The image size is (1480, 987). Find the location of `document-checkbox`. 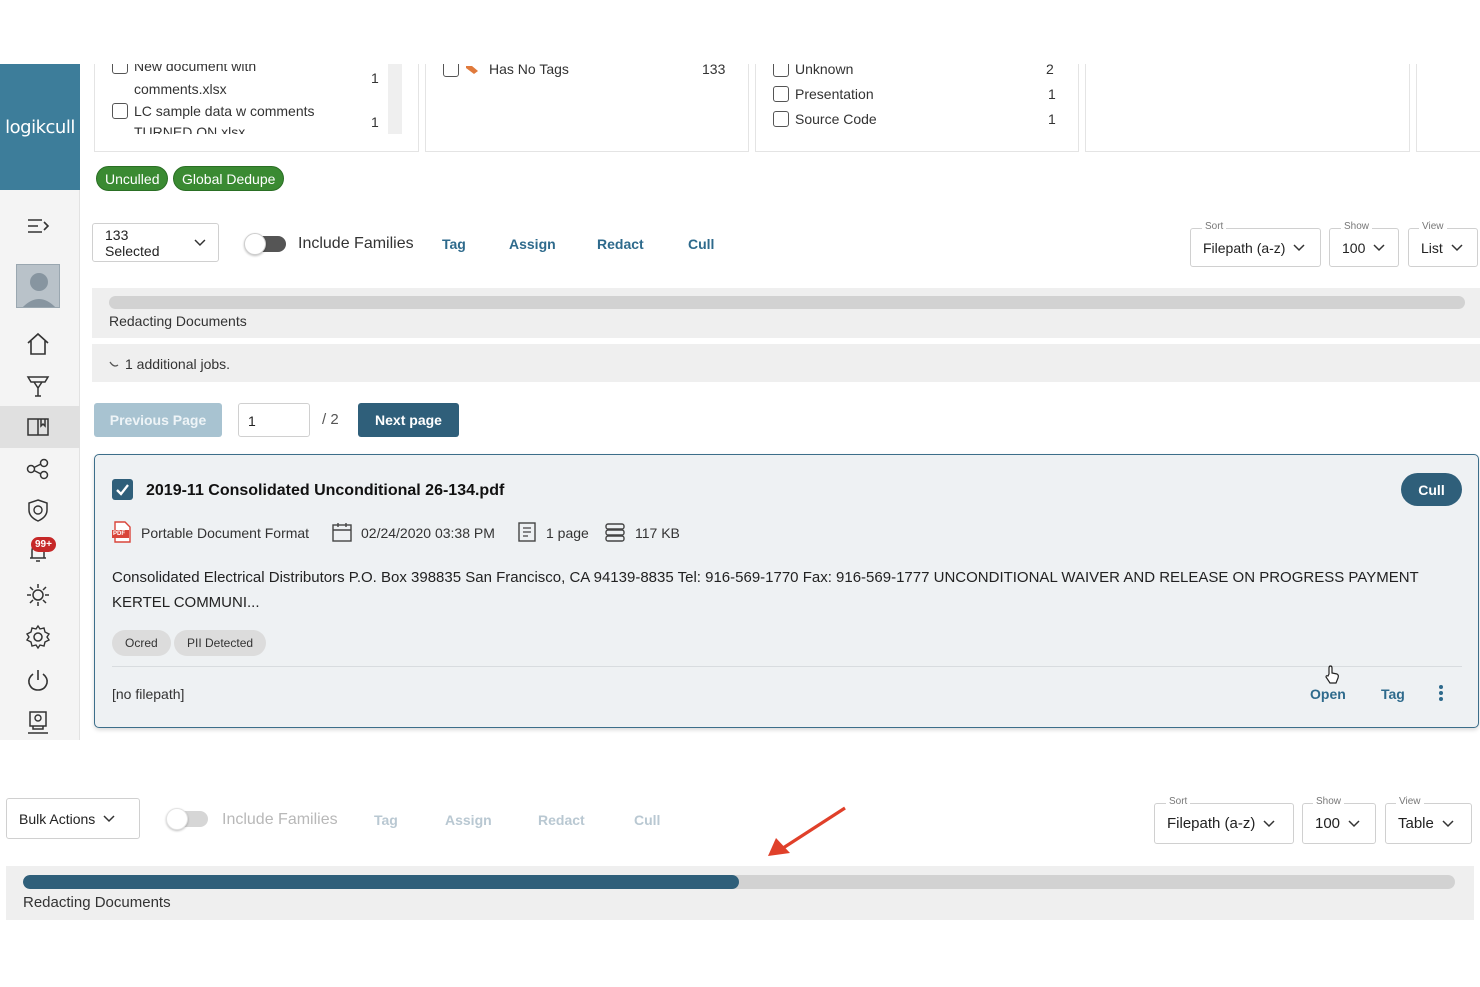

document-checkbox is located at coordinates (122, 489).